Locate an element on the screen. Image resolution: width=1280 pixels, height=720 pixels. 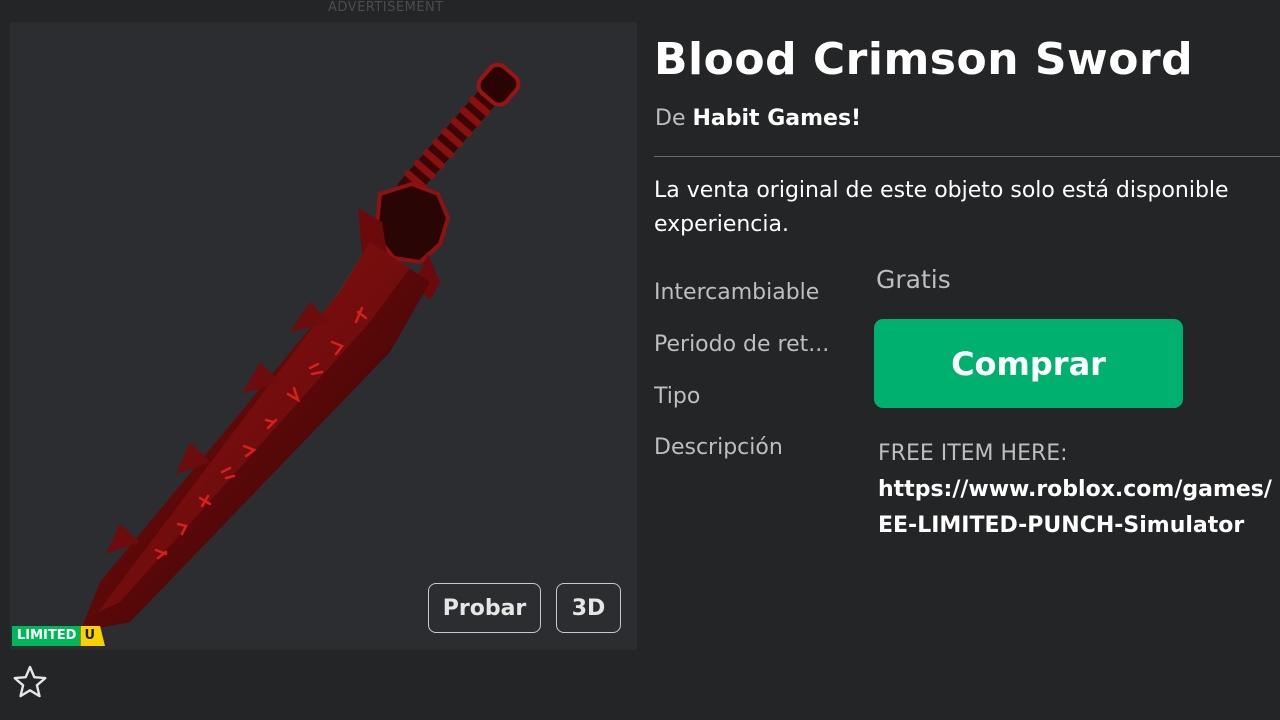
description-link: https://www.roblox.com/games/ is located at coordinates (1075, 490).